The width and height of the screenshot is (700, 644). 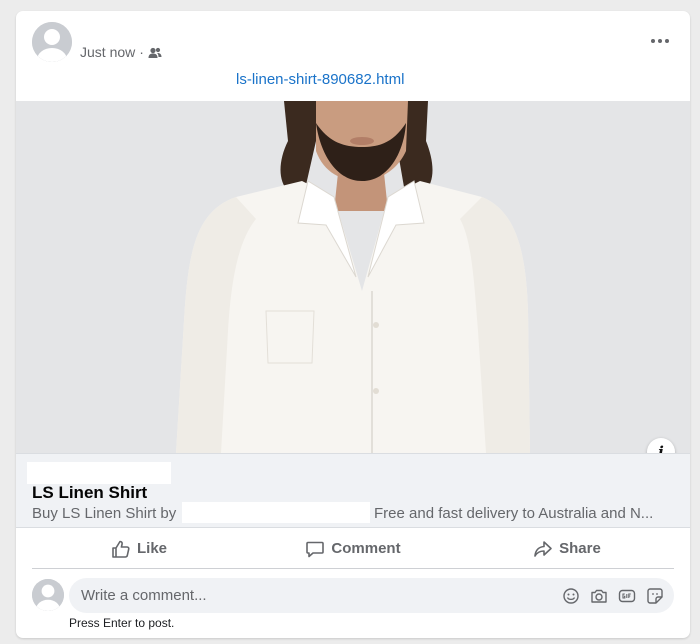 I want to click on press-enter-hint: Press Enter to post., so click(x=122, y=623).